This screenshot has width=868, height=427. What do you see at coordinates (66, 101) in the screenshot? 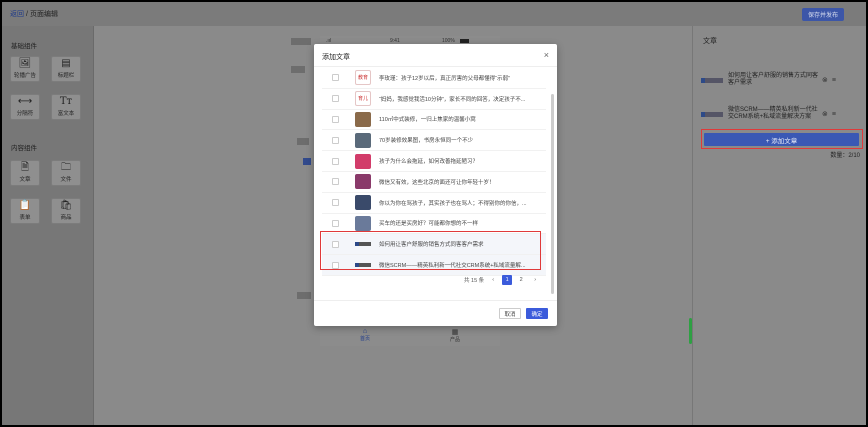
I see `rich-text-icon: Tт` at bounding box center [66, 101].